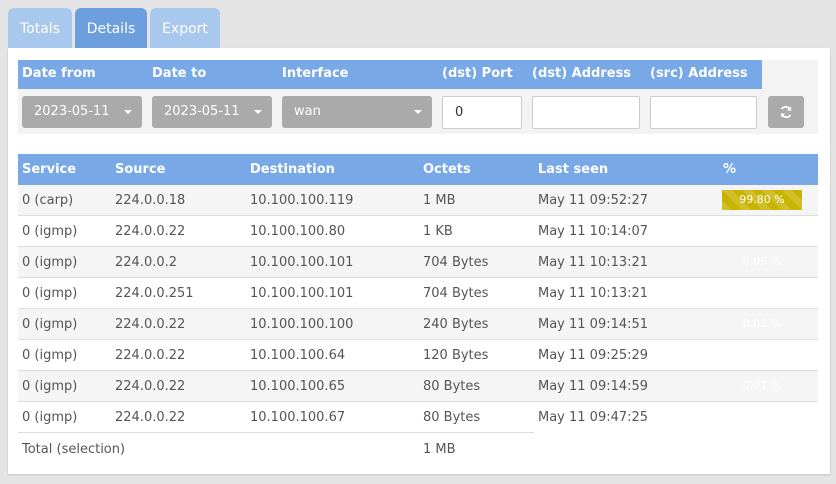 The width and height of the screenshot is (836, 484). What do you see at coordinates (790, 74) in the screenshot?
I see `filter-header-spacer` at bounding box center [790, 74].